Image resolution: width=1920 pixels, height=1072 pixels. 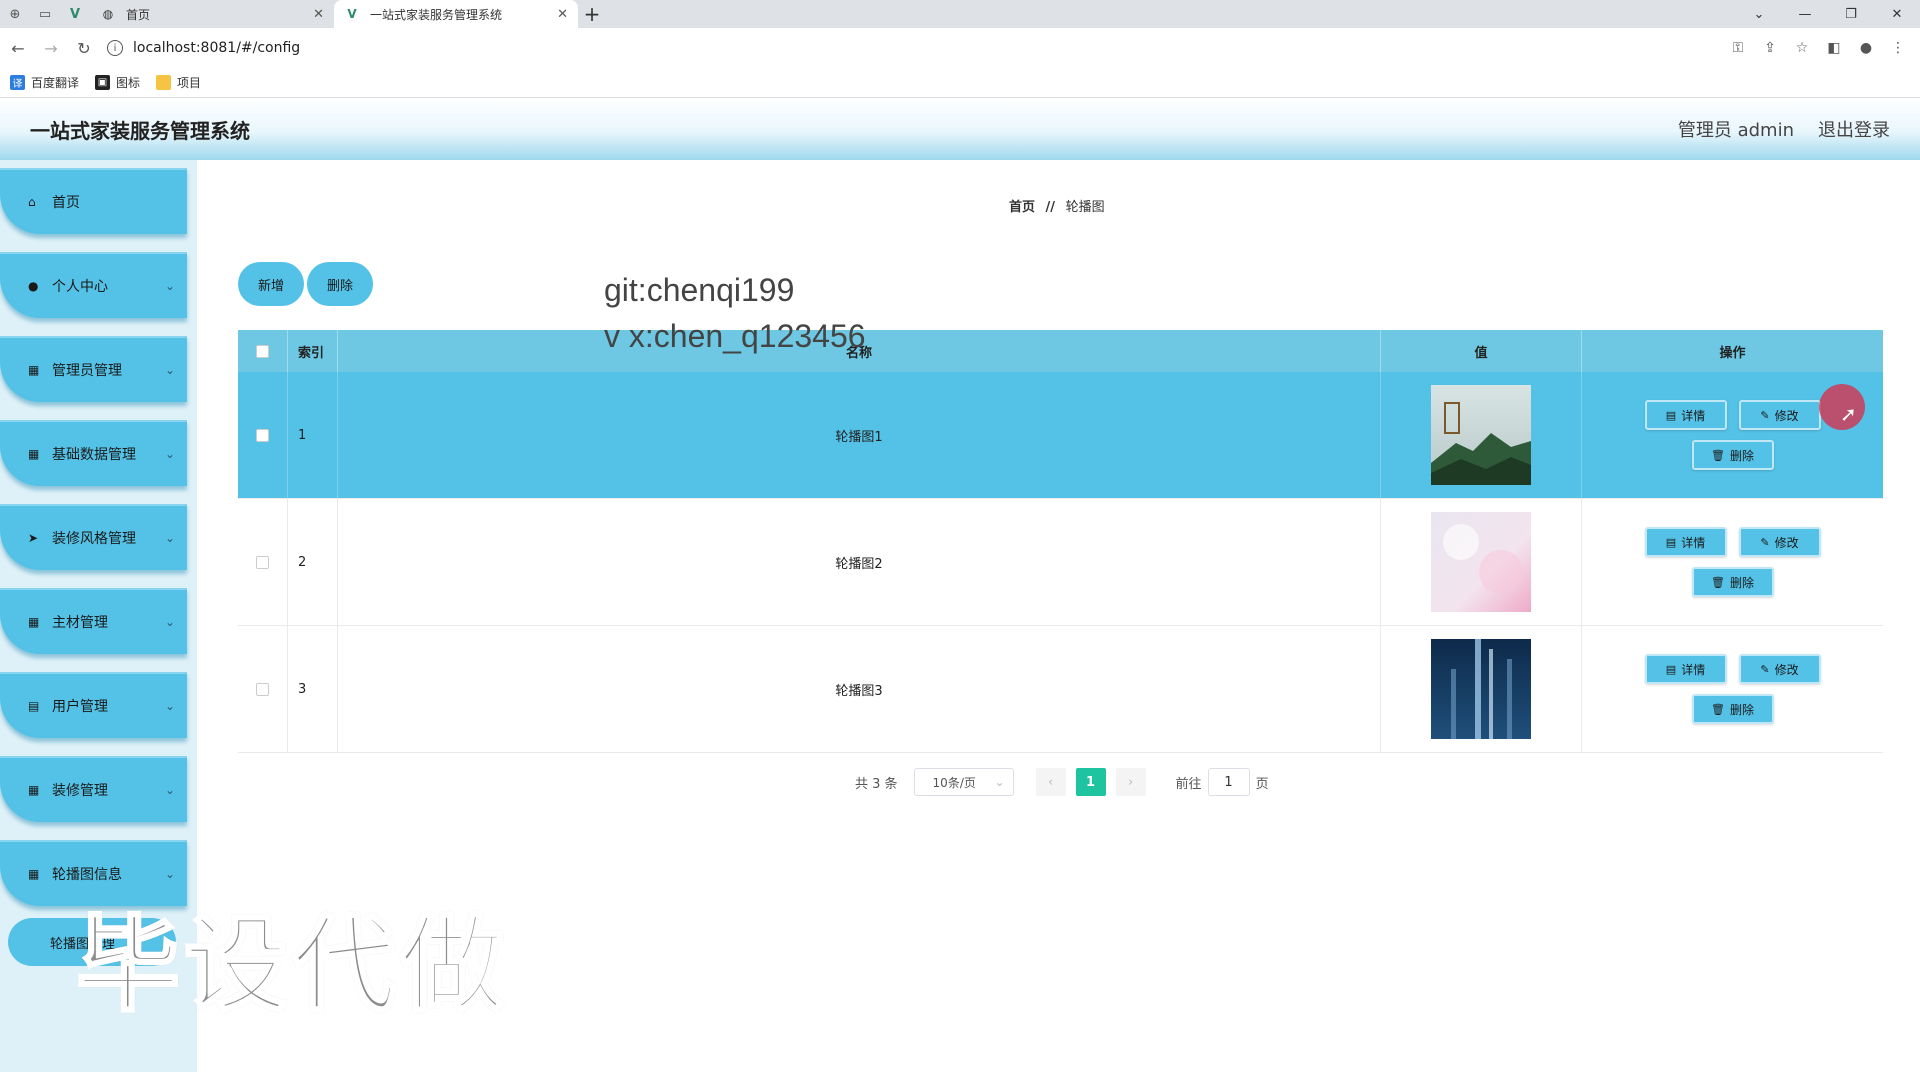 What do you see at coordinates (1866, 48) in the screenshot?
I see `profile-icon: ●` at bounding box center [1866, 48].